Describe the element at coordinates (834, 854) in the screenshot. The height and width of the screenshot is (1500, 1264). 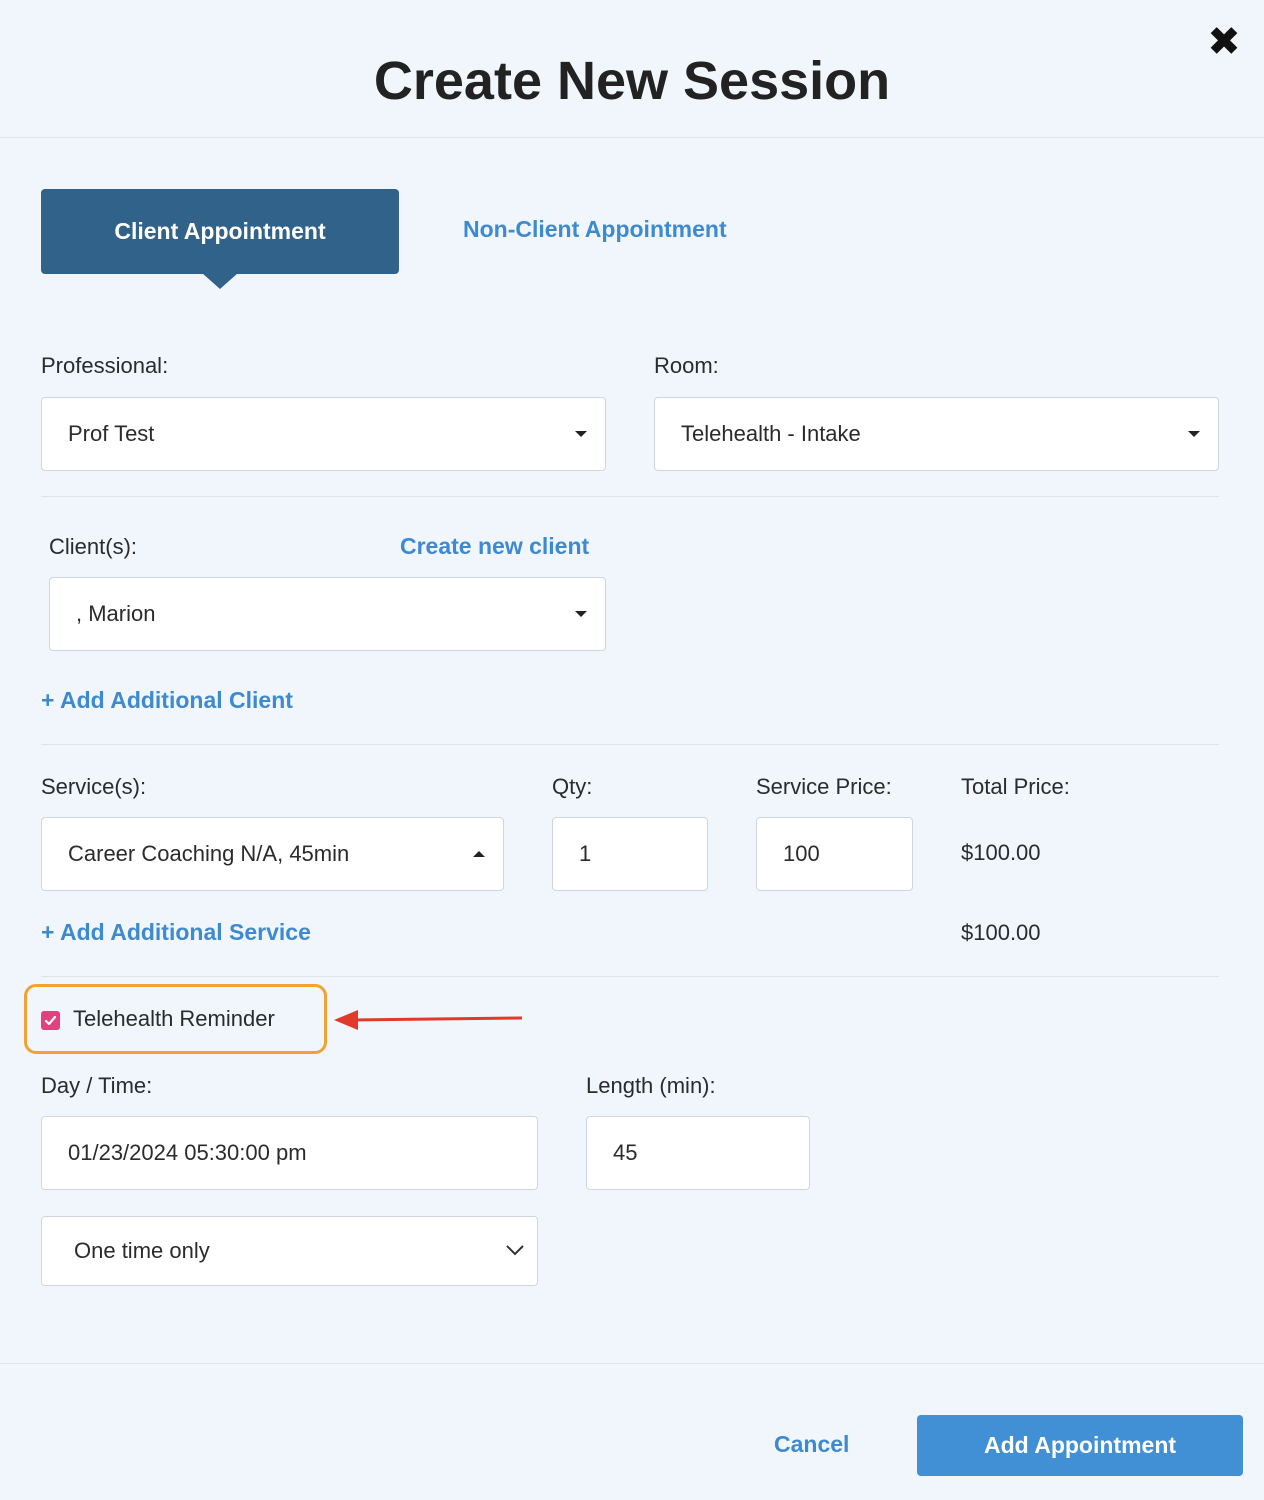
I see `service-price-input: 100` at that location.